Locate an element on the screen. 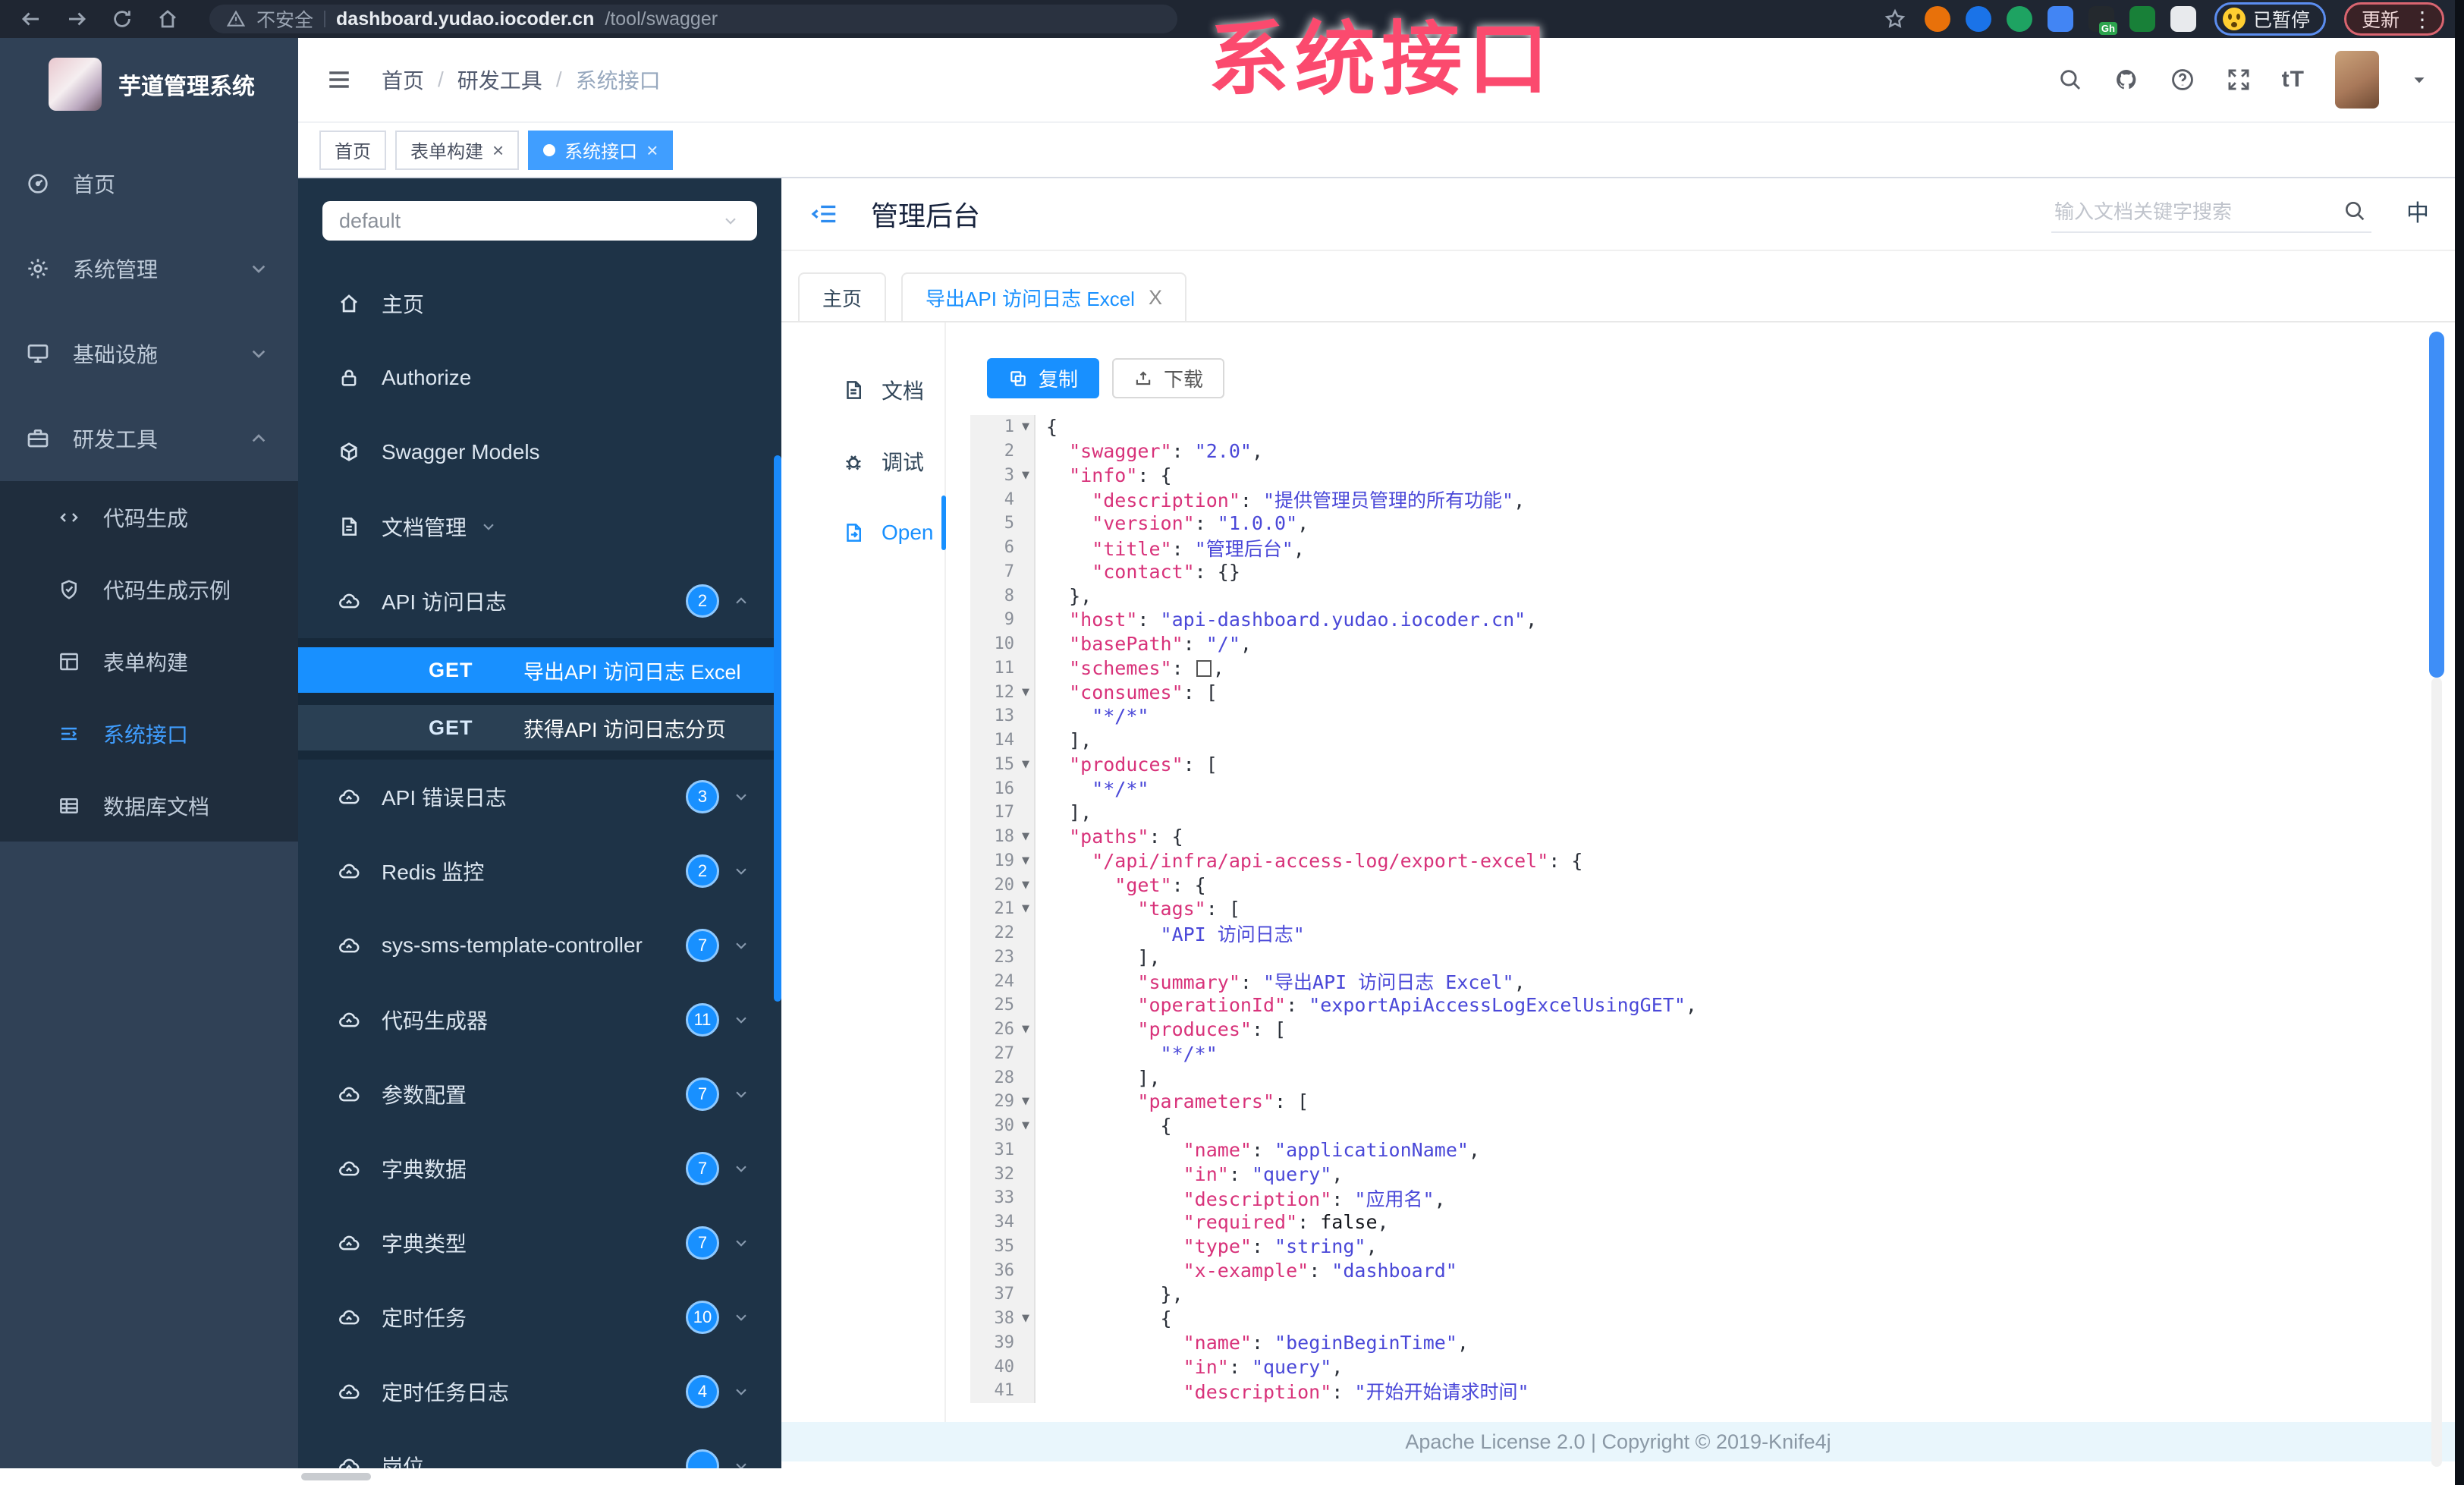 The width and height of the screenshot is (2464, 1485). doc-search-input is located at coordinates (2211, 214).